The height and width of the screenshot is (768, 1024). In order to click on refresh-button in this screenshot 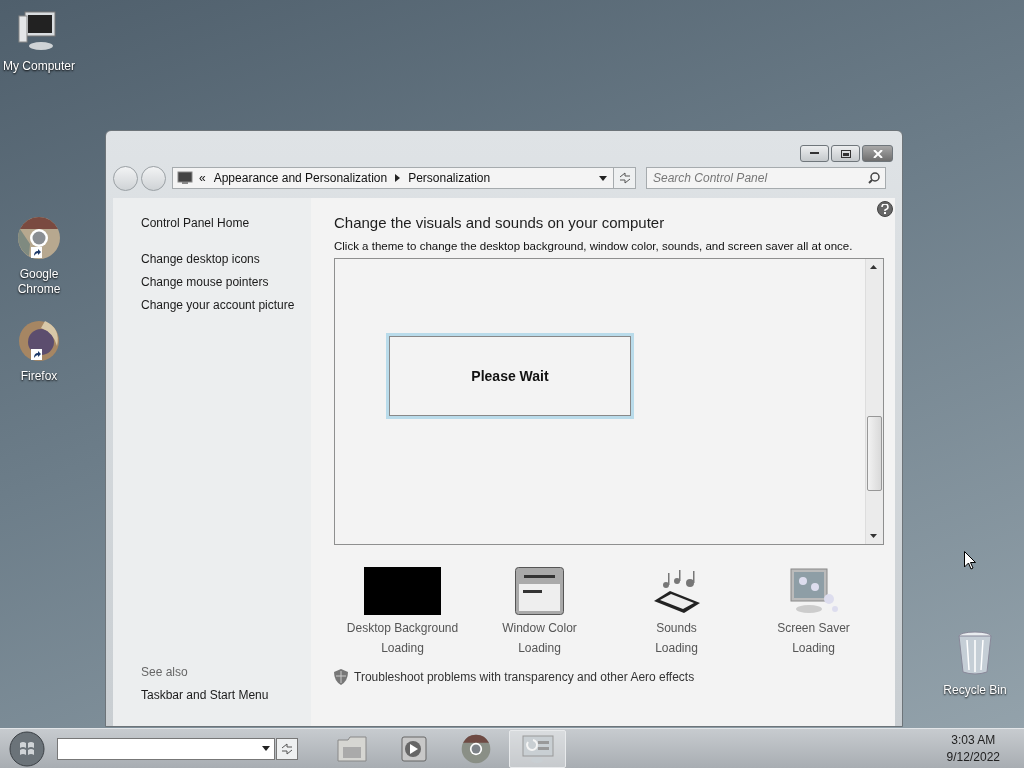, I will do `click(625, 178)`.